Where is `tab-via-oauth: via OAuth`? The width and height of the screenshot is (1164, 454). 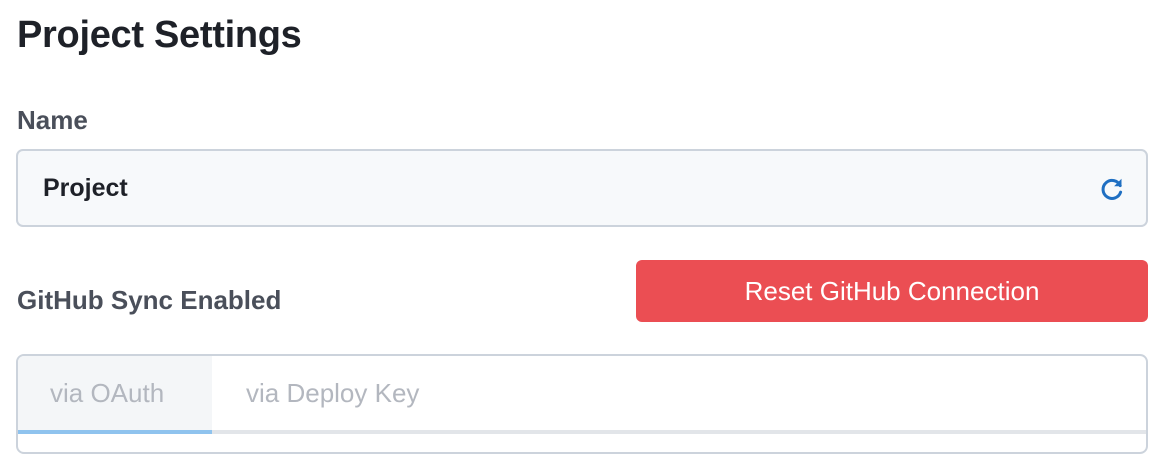
tab-via-oauth: via OAuth is located at coordinates (115, 395).